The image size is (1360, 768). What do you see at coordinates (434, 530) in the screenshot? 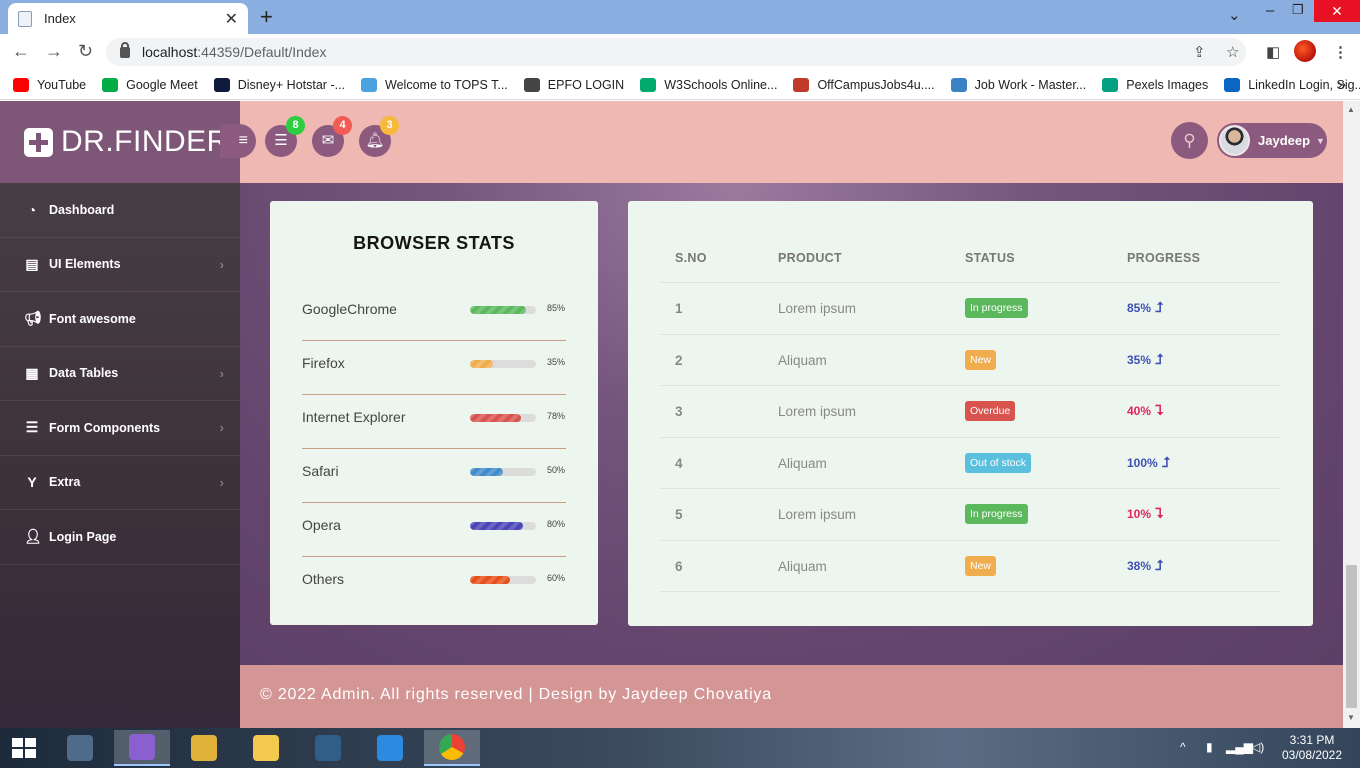
I see `browser-stat-row: Opera 80%` at bounding box center [434, 530].